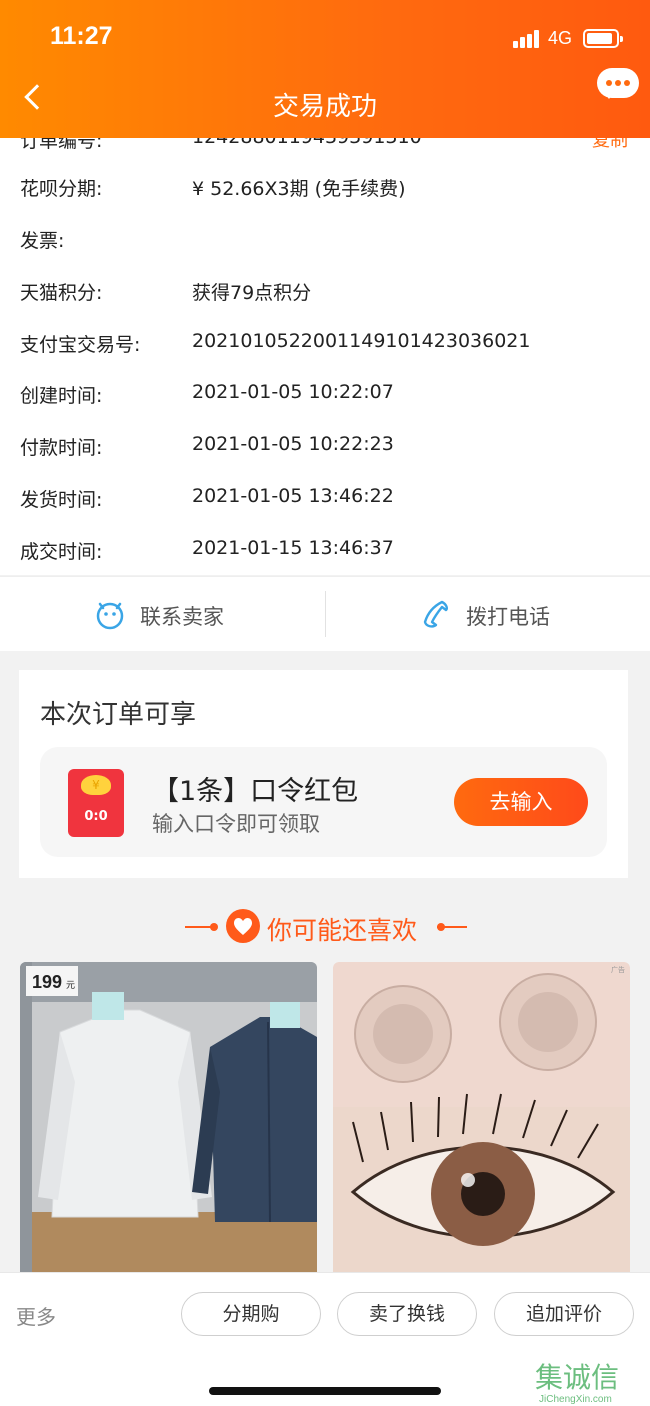 The width and height of the screenshot is (650, 1406). Describe the element at coordinates (564, 1314) in the screenshot. I see `add-review-button: 追加评价` at that location.